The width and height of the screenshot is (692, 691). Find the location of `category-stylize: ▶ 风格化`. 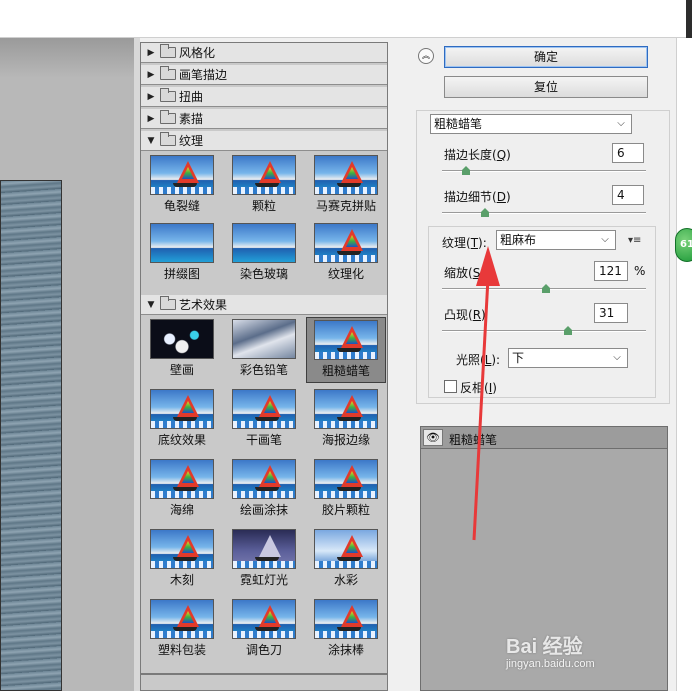

category-stylize: ▶ 风格化 is located at coordinates (264, 53).